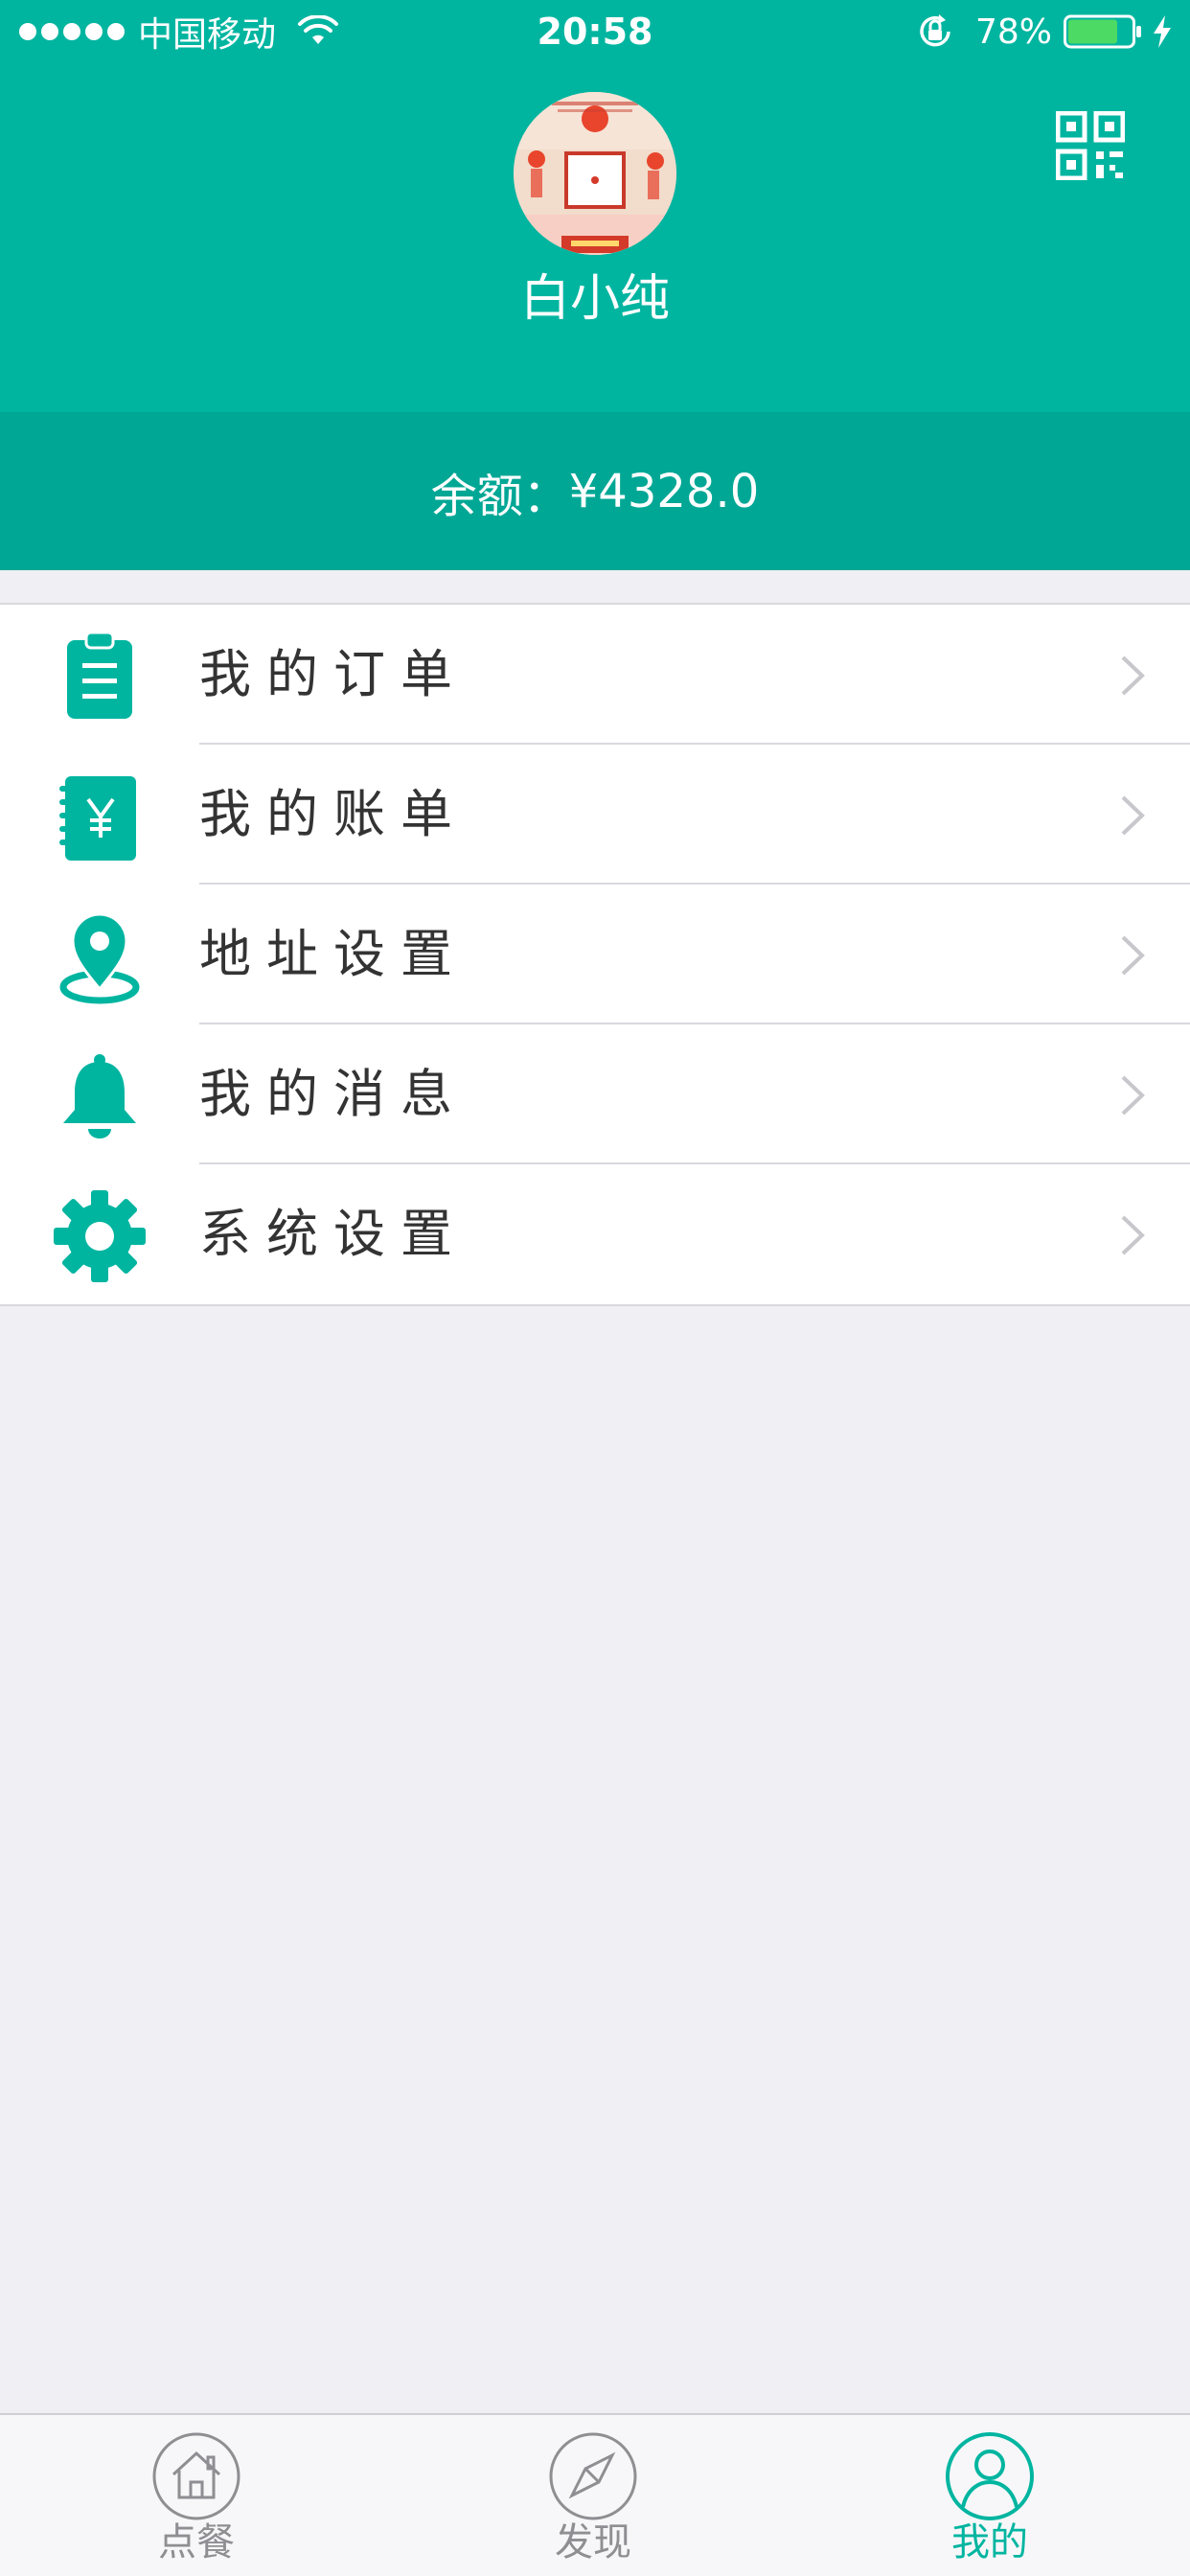 This screenshot has width=1190, height=2576. What do you see at coordinates (1102, 31) in the screenshot?
I see `battery-icon` at bounding box center [1102, 31].